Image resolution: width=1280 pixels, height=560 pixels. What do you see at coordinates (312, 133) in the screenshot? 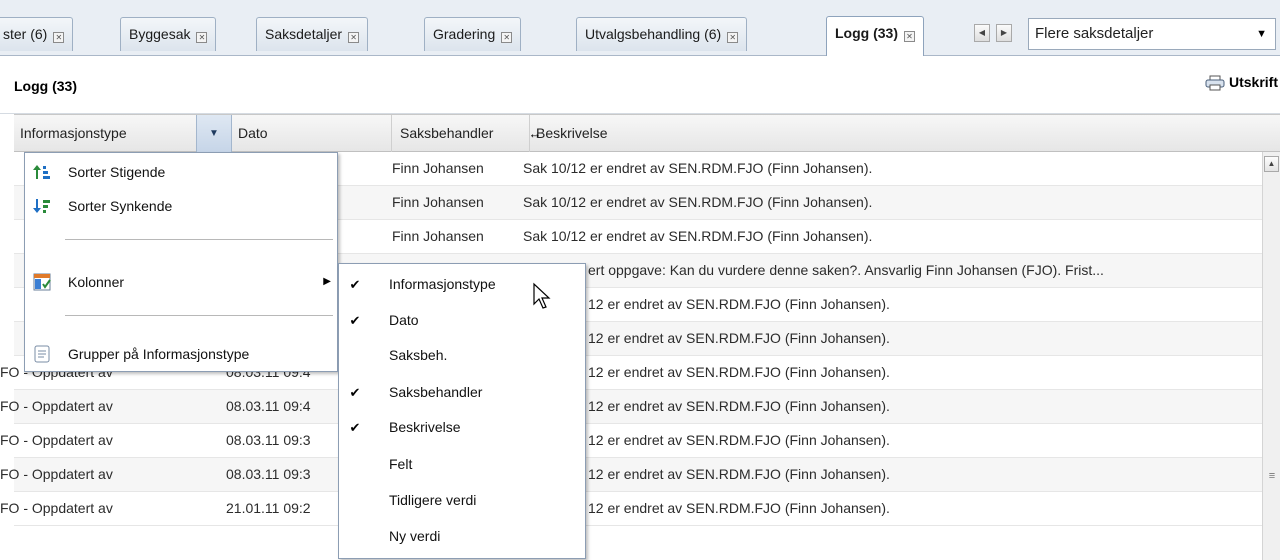
I see `column-header-dato: Dato` at bounding box center [312, 133].